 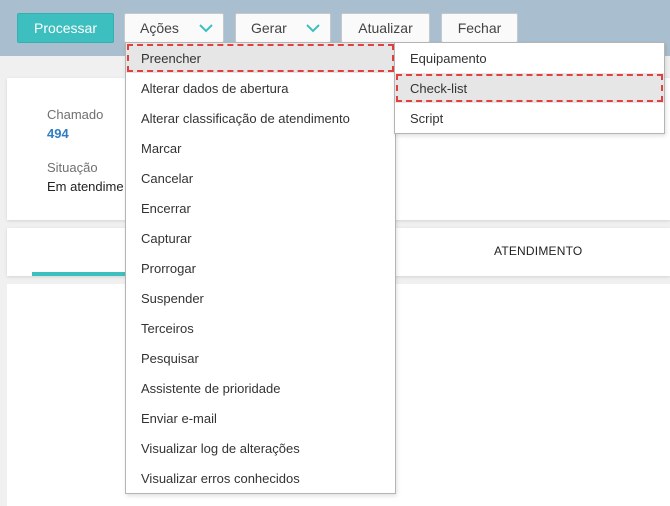 I want to click on submenu-item-equipamento: Equipamento, so click(x=529, y=58).